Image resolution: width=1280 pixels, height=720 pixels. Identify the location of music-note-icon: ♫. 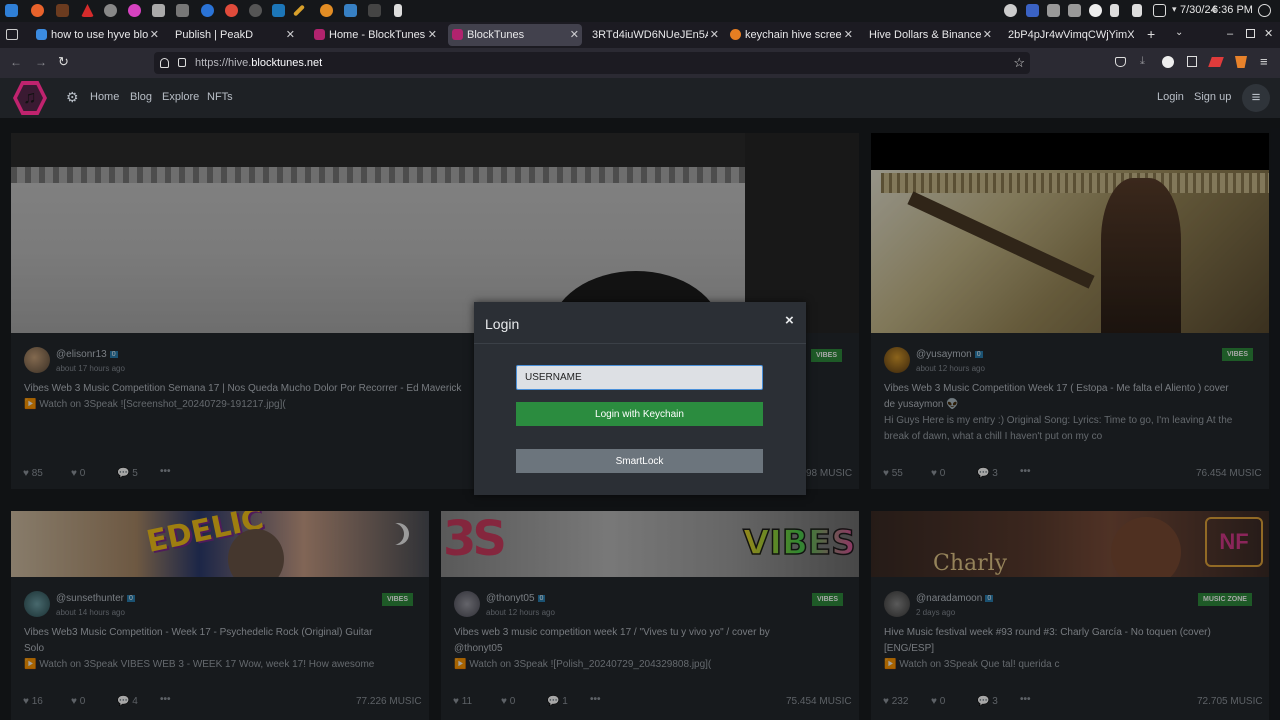
(30, 97).